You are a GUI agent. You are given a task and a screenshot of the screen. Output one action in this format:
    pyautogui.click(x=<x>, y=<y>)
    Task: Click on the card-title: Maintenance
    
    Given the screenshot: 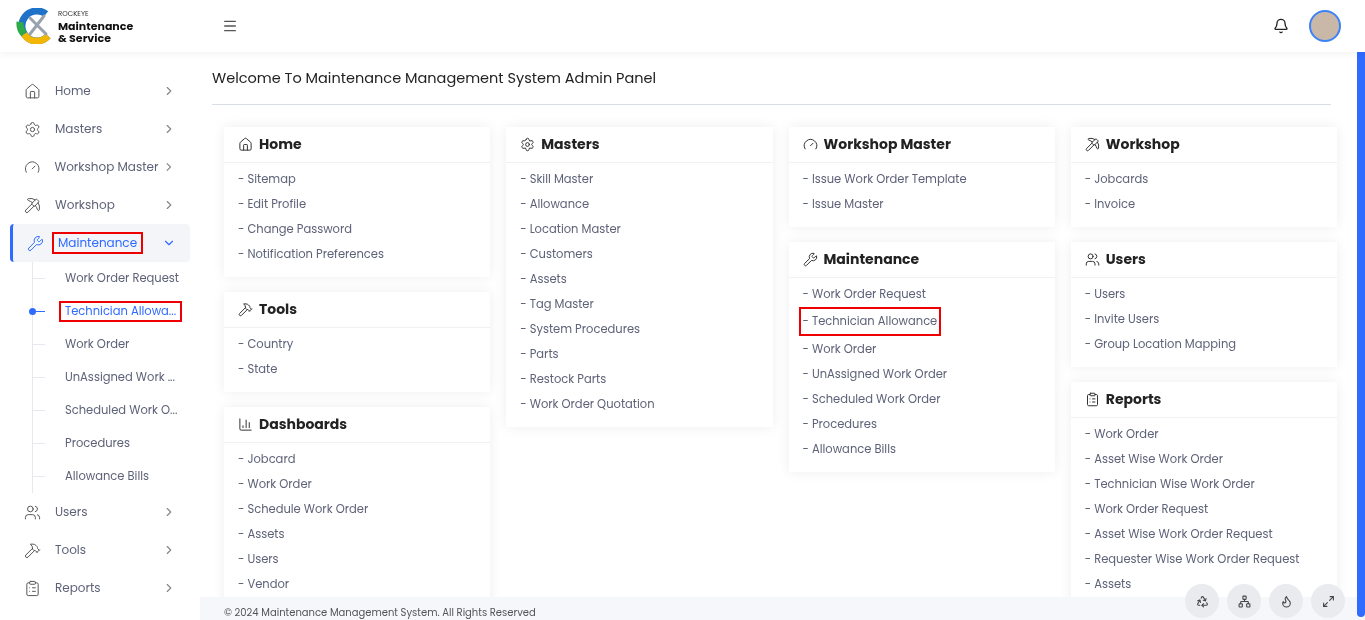 What is the action you would take?
    pyautogui.click(x=871, y=259)
    